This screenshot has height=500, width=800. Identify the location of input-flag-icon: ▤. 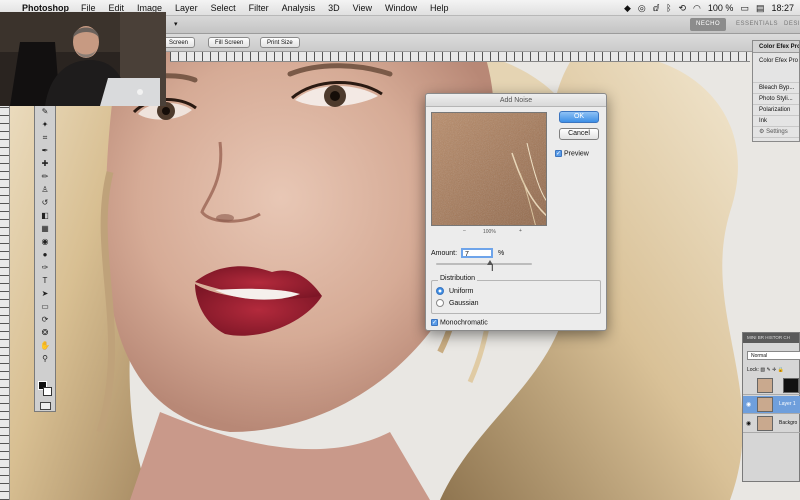
(760, 8).